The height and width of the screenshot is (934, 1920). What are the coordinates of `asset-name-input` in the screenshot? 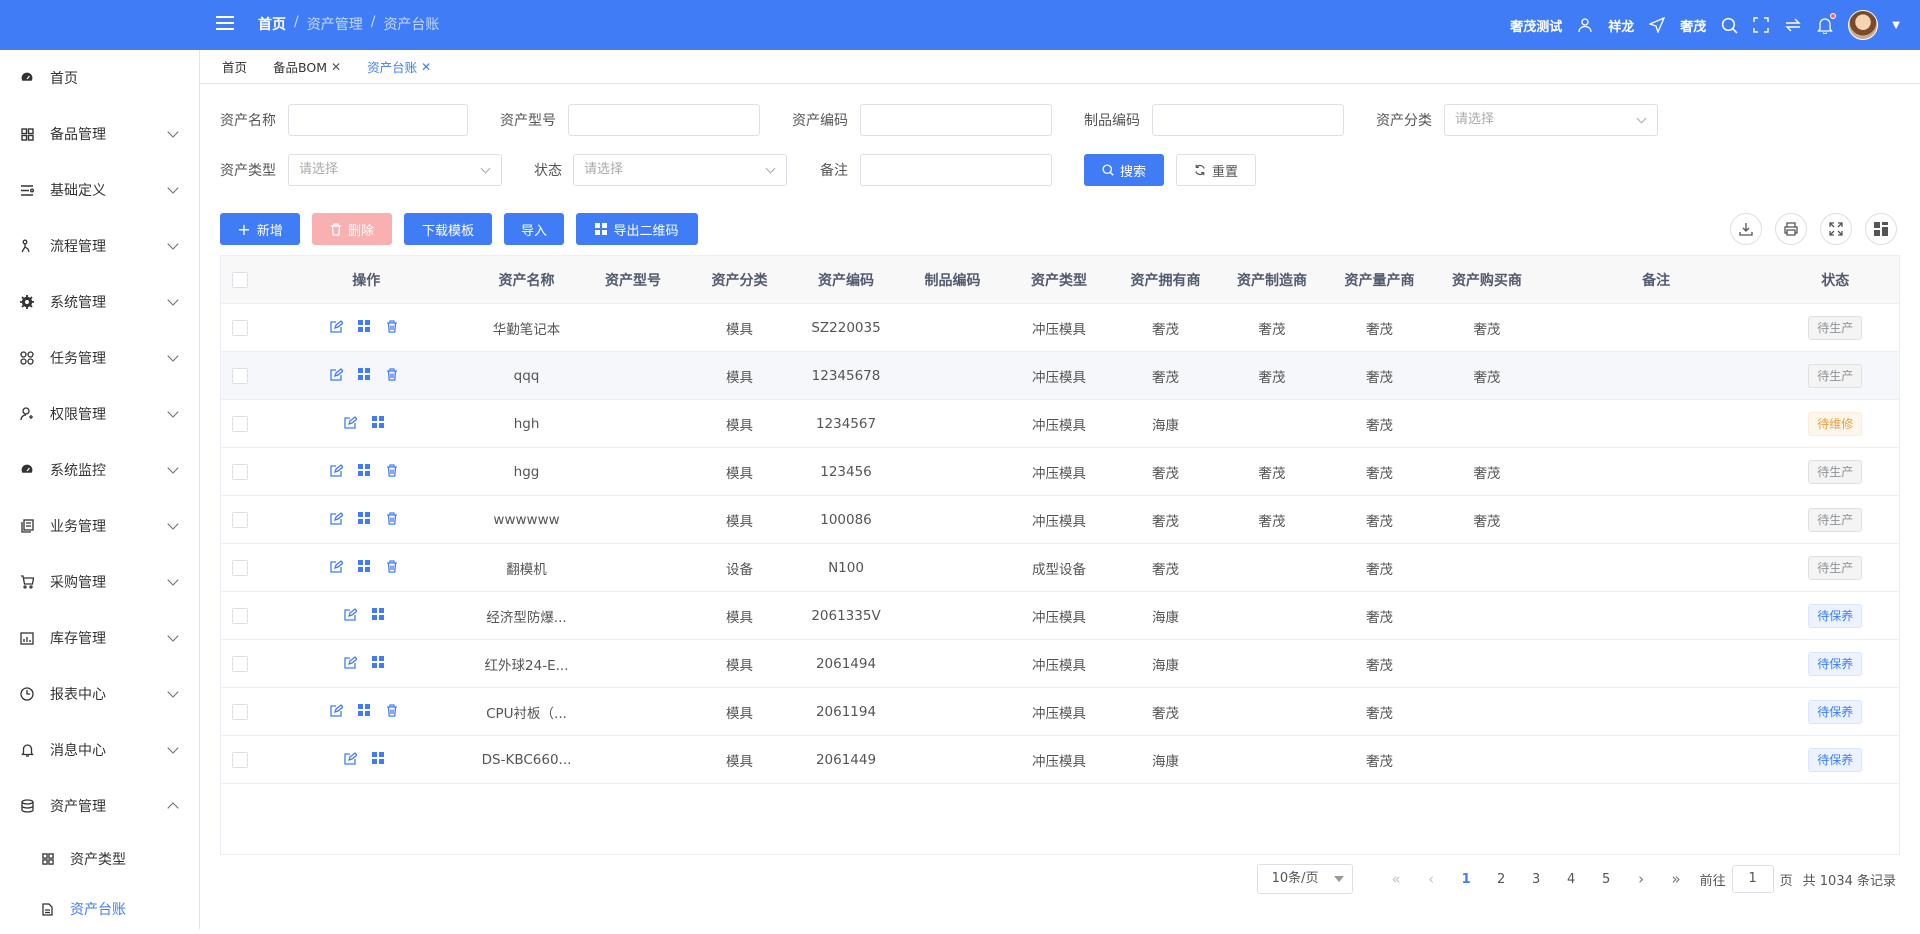 It's located at (378, 120).